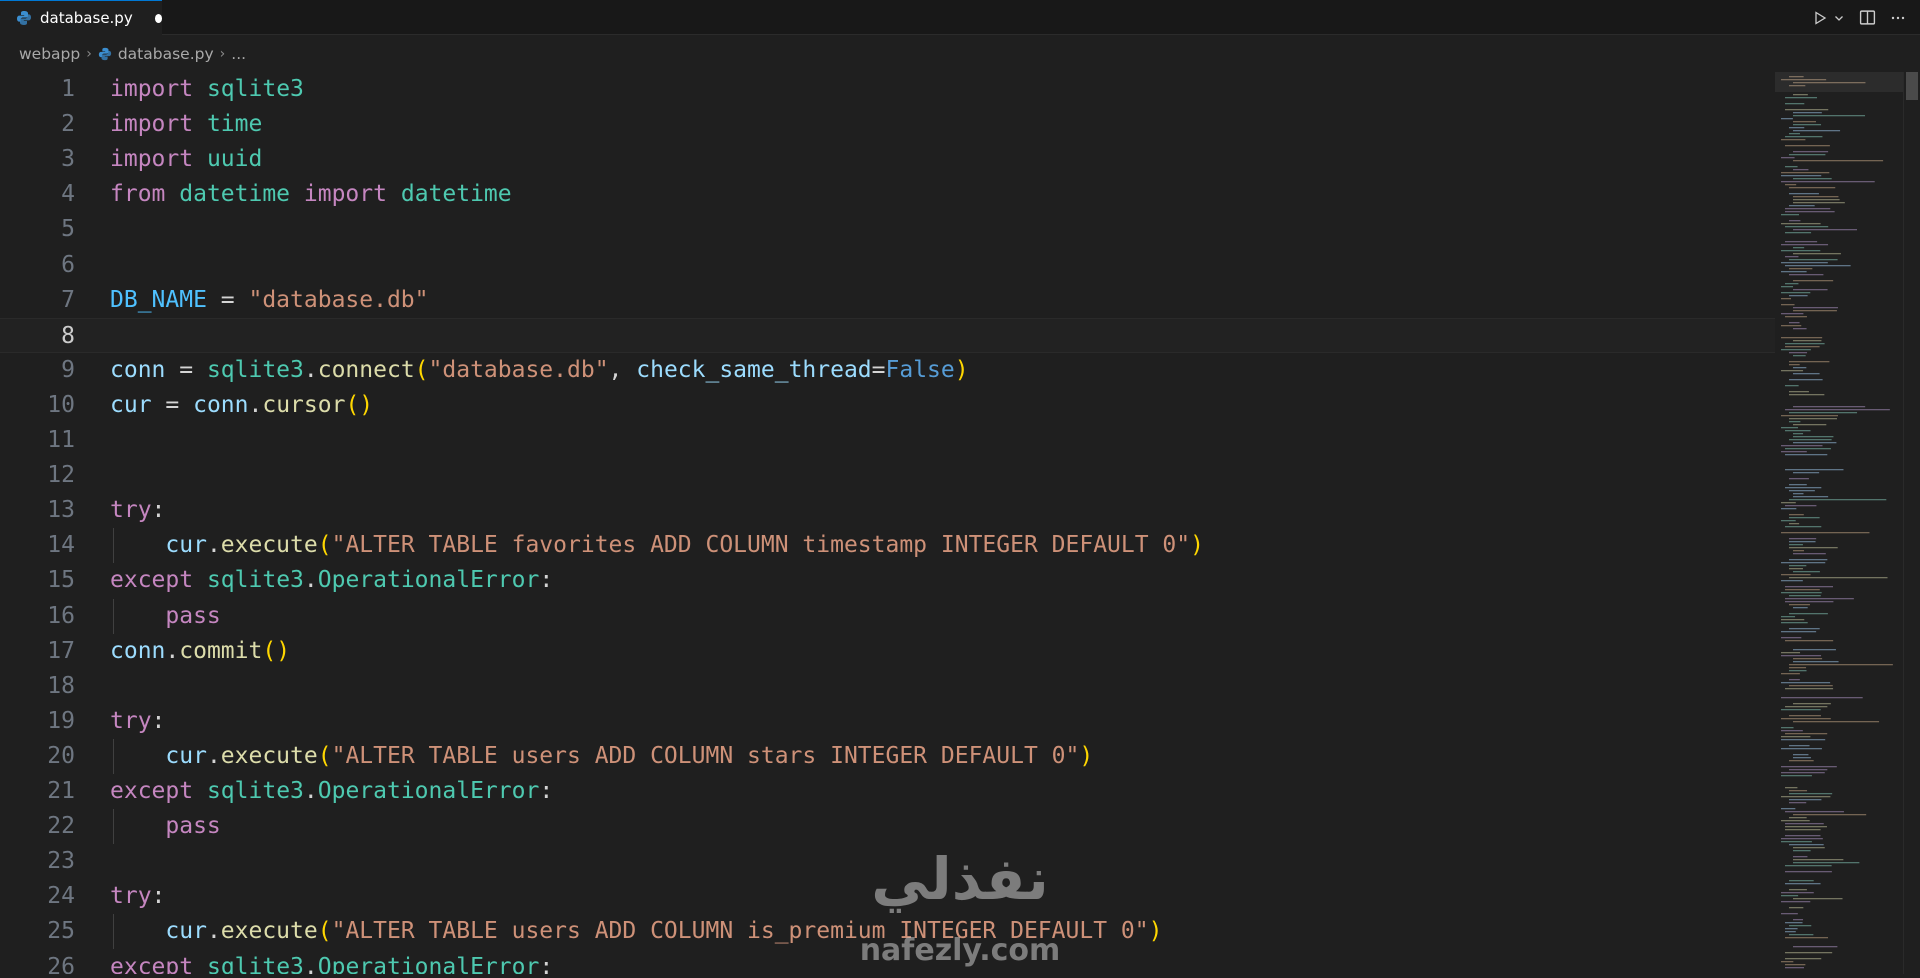 Image resolution: width=1920 pixels, height=978 pixels. Describe the element at coordinates (152, 964) in the screenshot. I see `code-token: except` at that location.